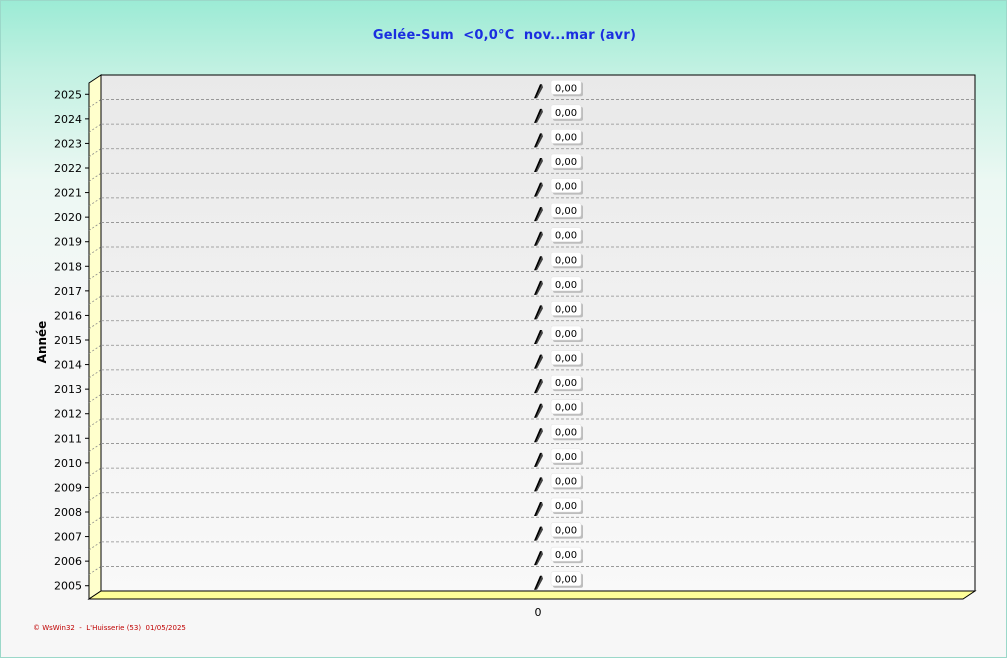 The width and height of the screenshot is (1007, 658). What do you see at coordinates (68, 143) in the screenshot?
I see `y-tick-label: 2023` at bounding box center [68, 143].